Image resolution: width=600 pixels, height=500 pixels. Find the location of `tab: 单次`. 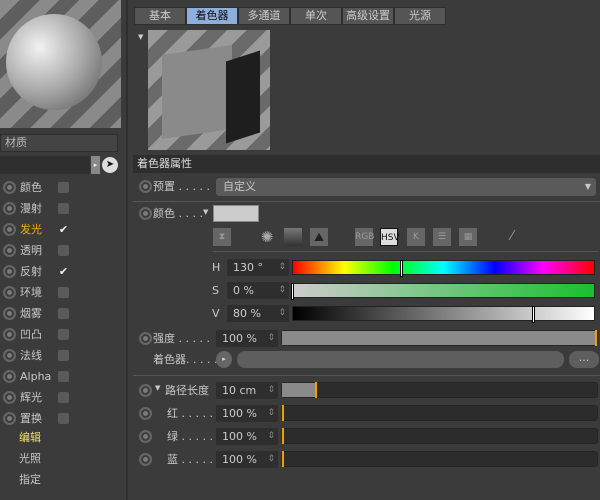

tab: 单次 is located at coordinates (316, 16).